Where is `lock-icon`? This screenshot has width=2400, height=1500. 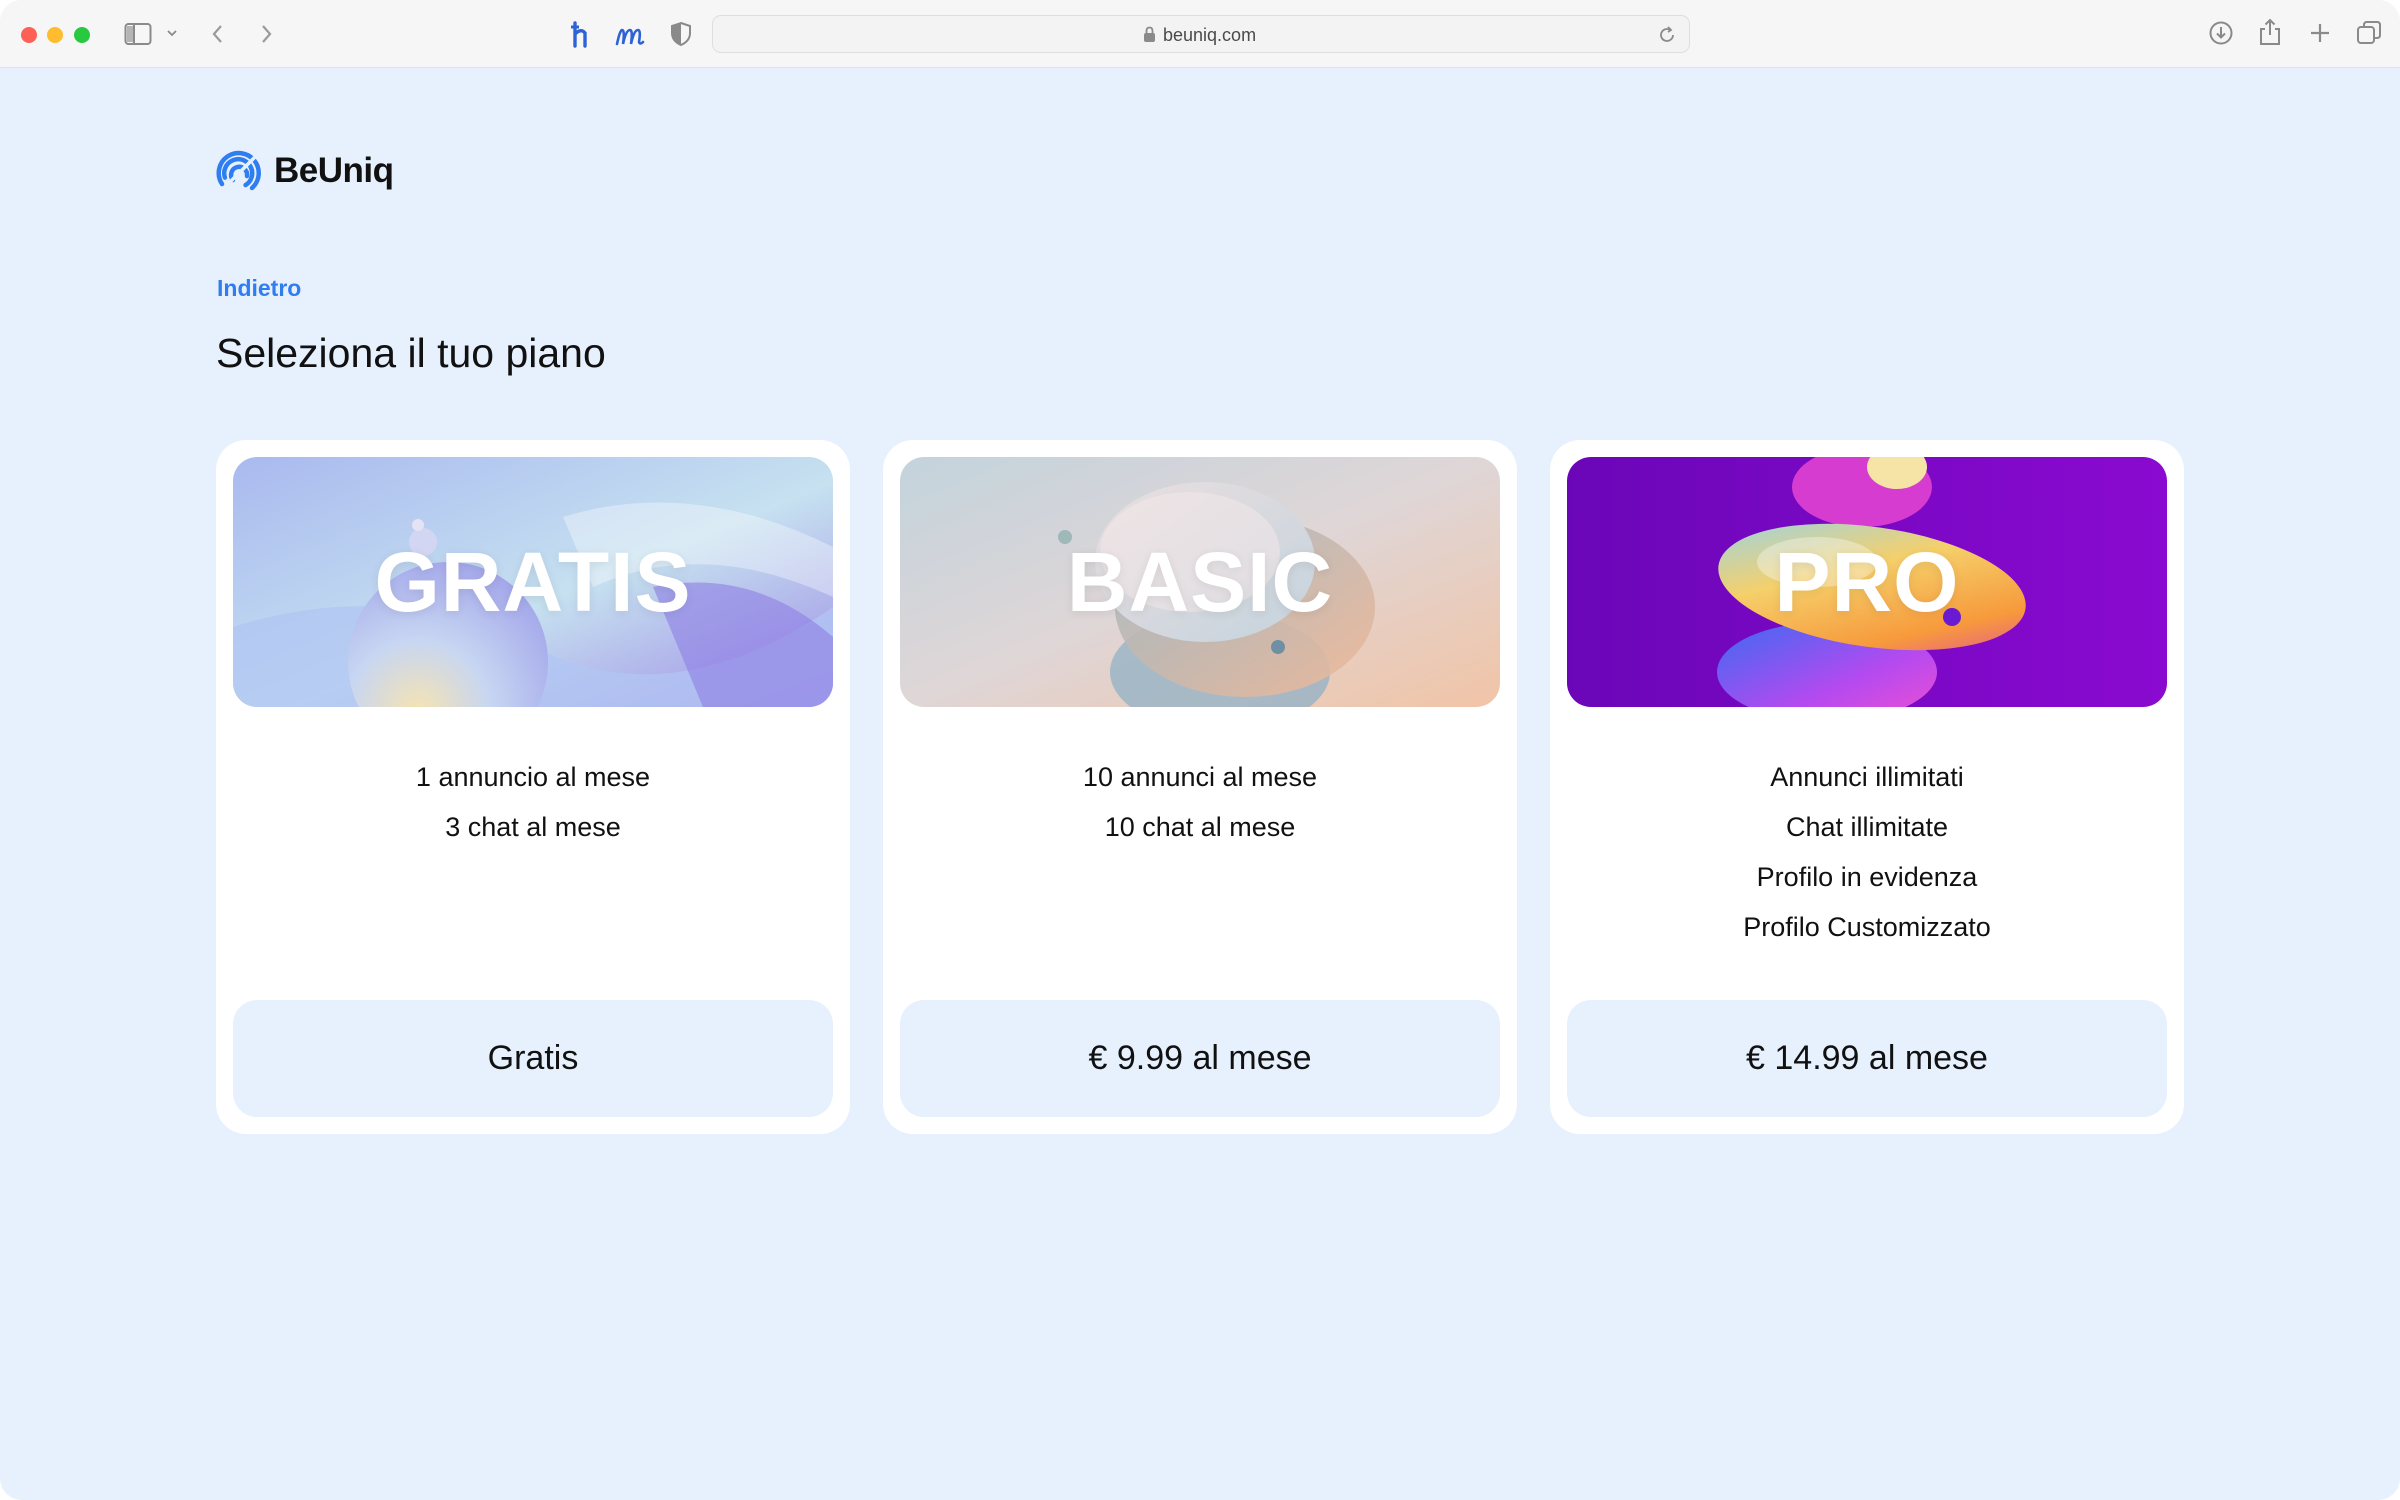
lock-icon is located at coordinates (1149, 37).